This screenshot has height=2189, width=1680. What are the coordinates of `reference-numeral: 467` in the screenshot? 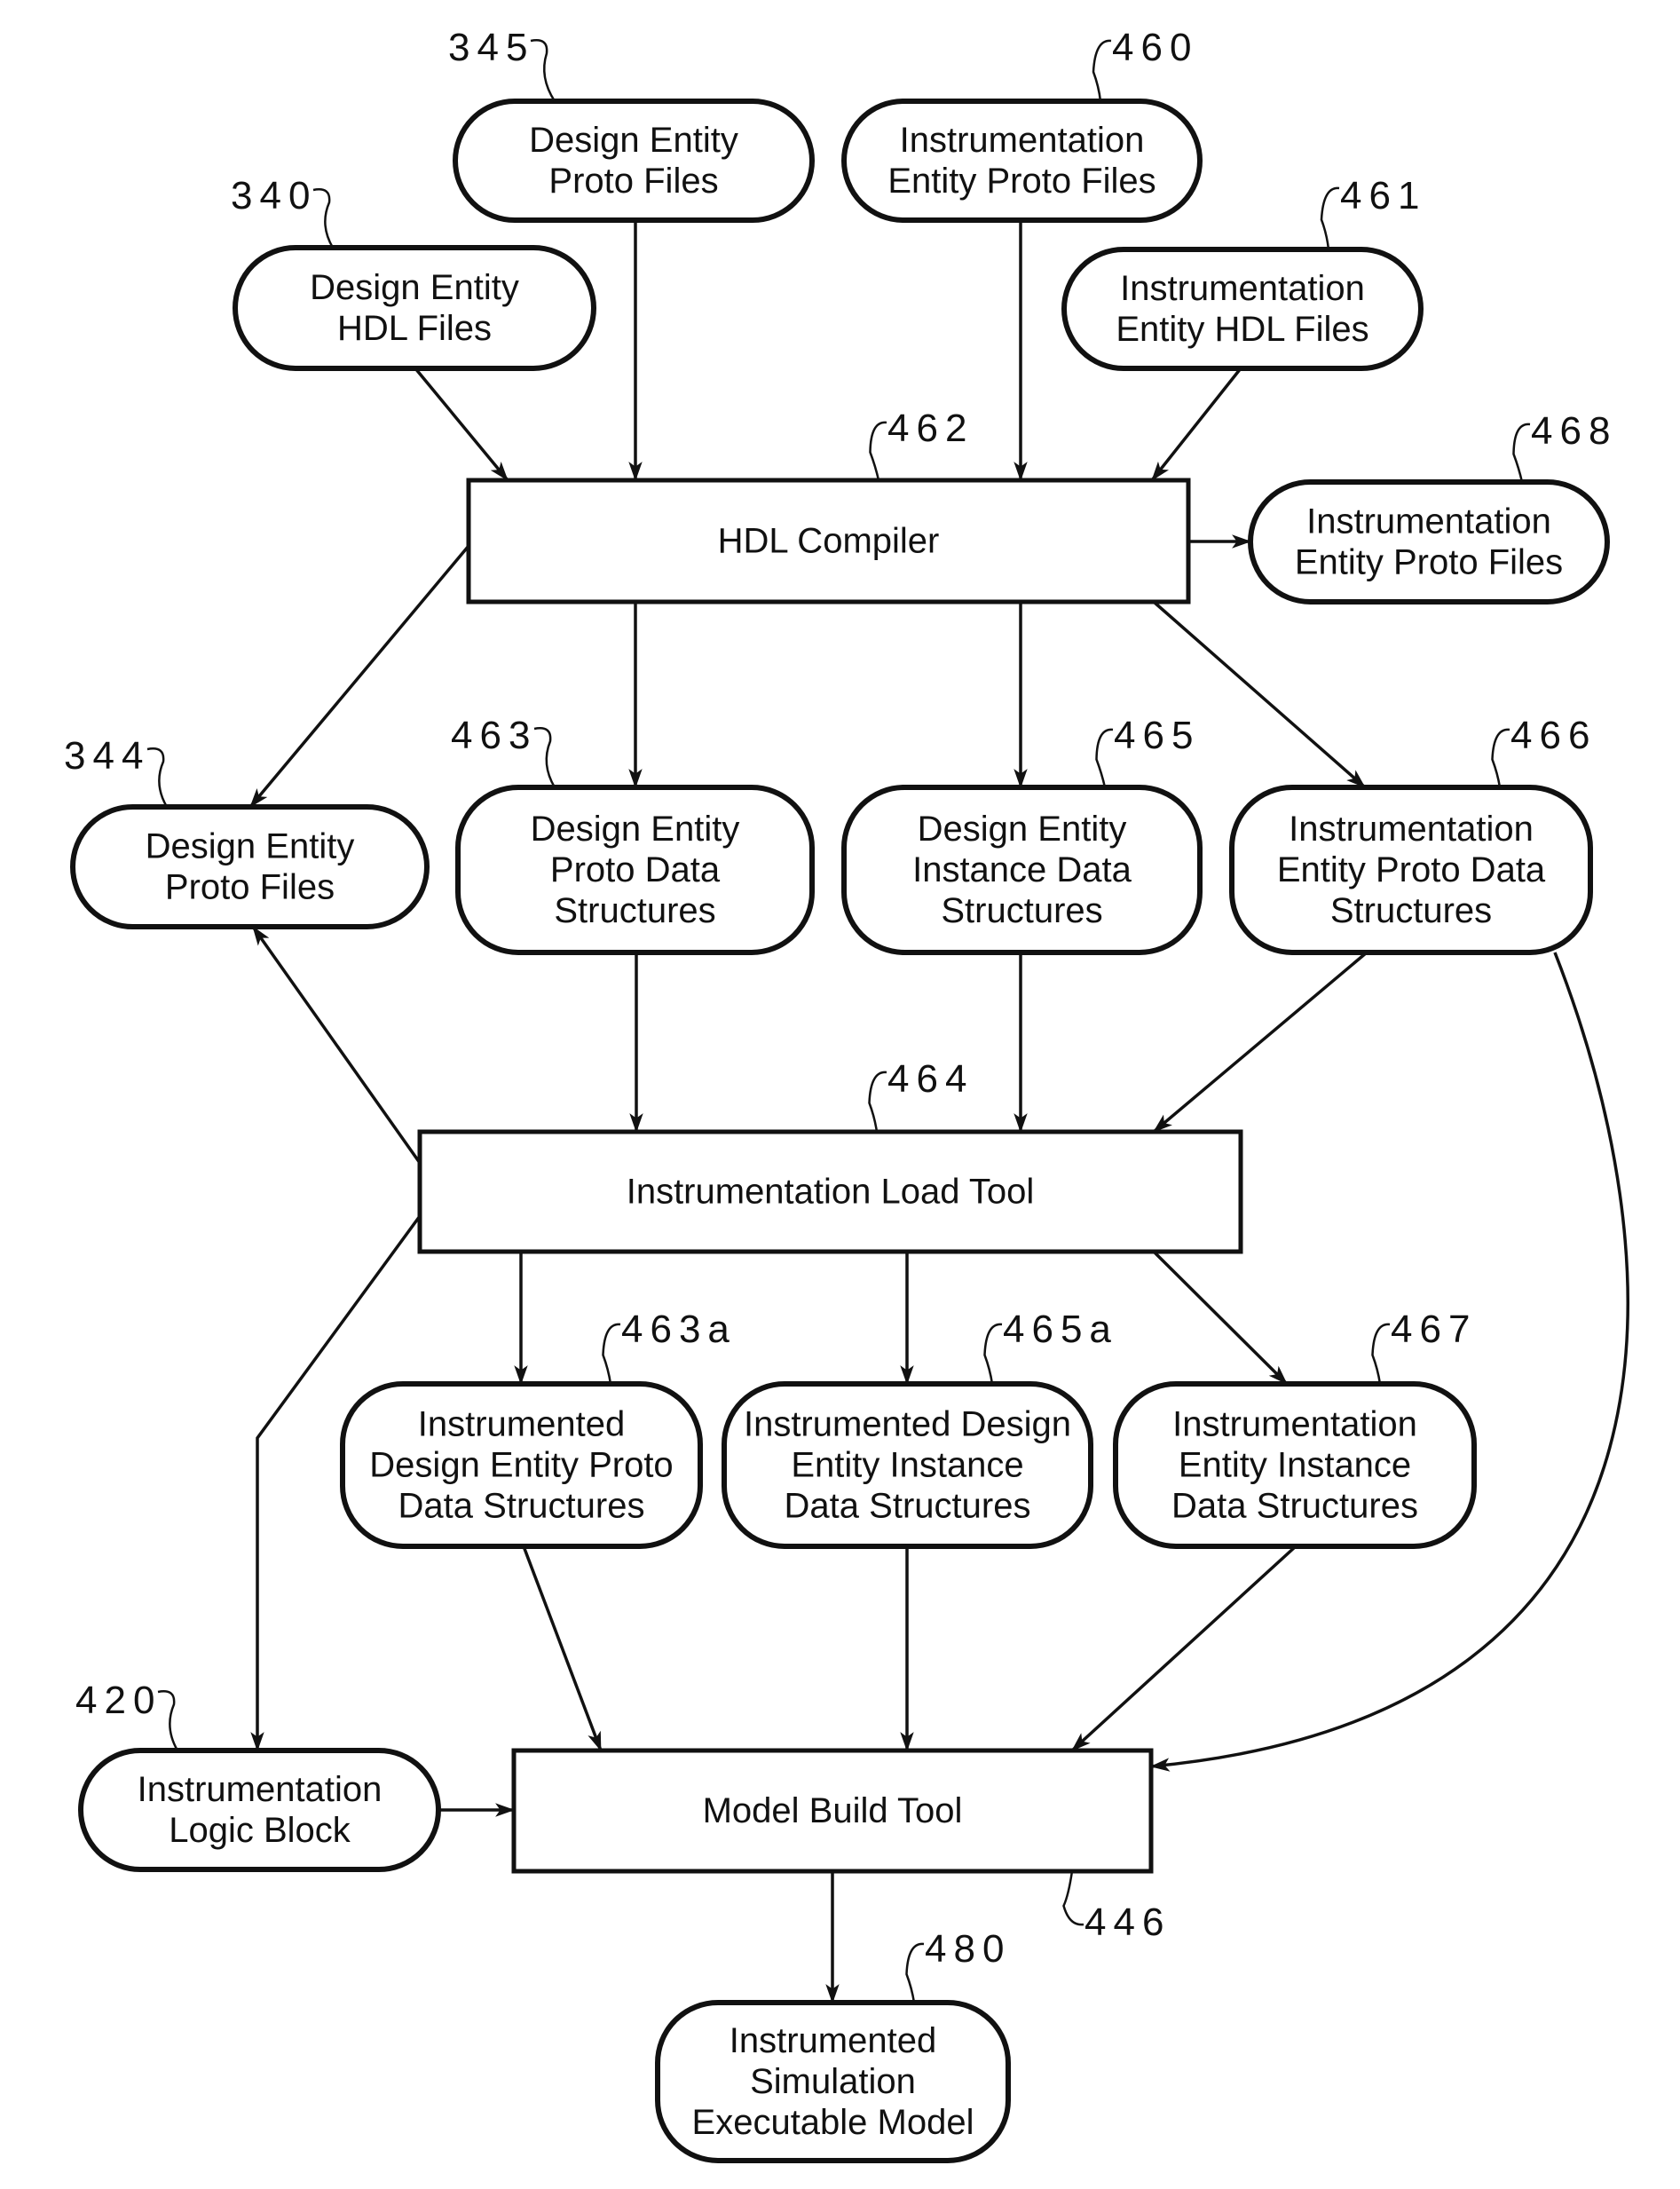 It's located at (1434, 1329).